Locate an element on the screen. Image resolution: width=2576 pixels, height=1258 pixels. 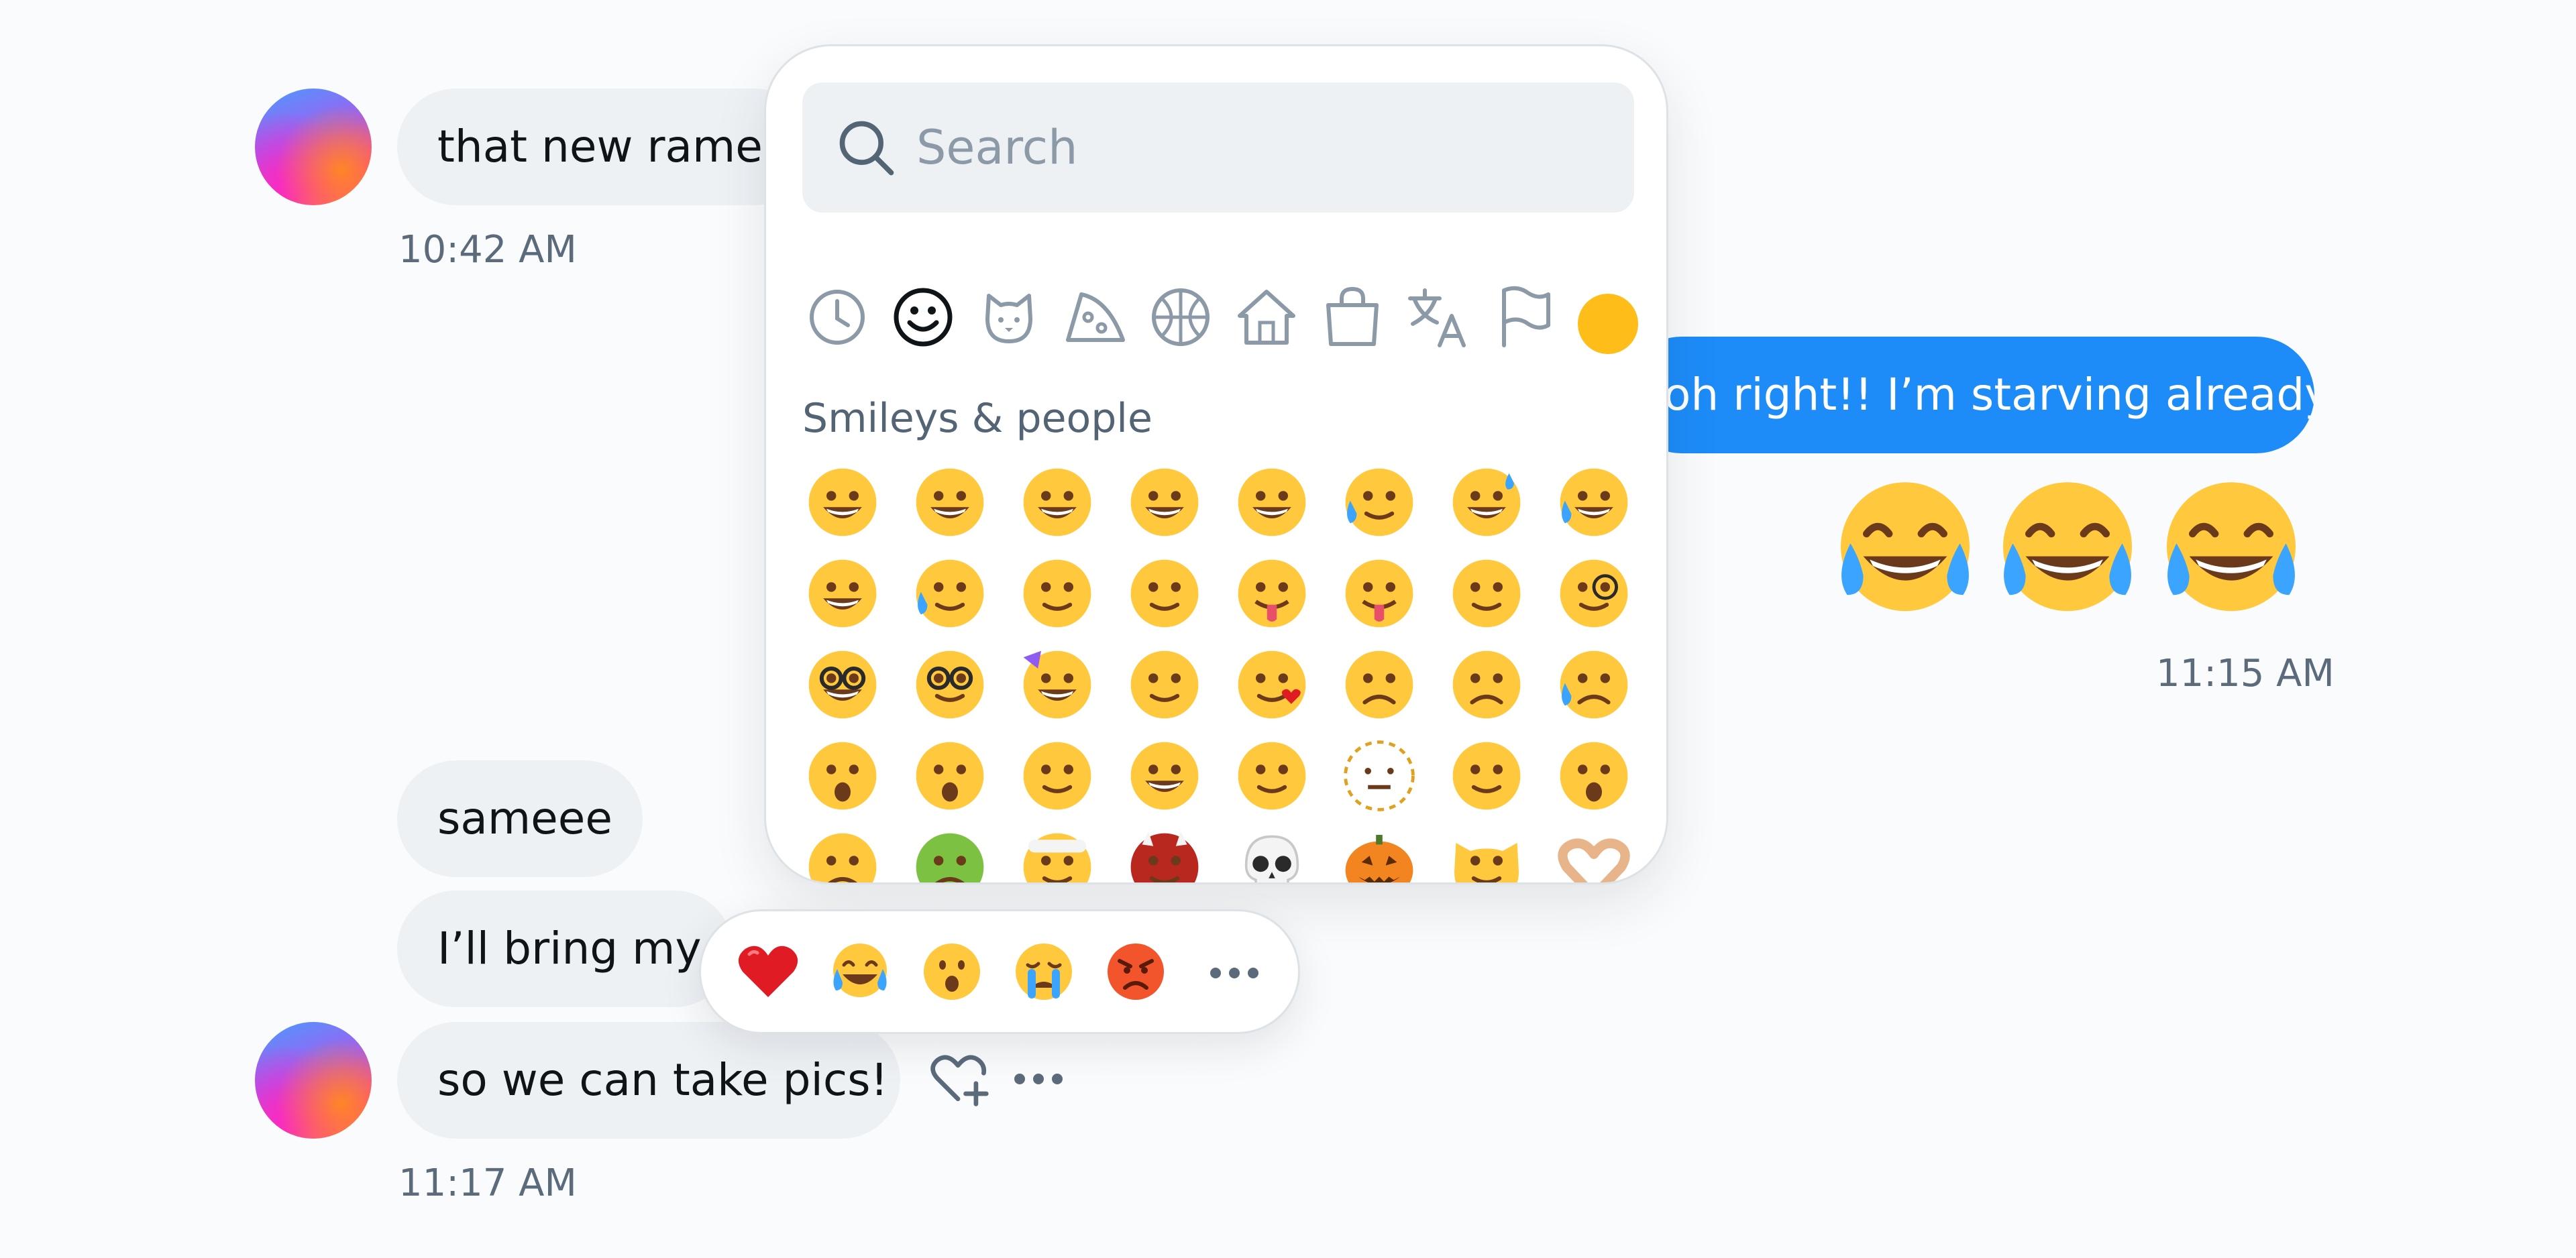
laughing-emoji is located at coordinates (1272, 502).